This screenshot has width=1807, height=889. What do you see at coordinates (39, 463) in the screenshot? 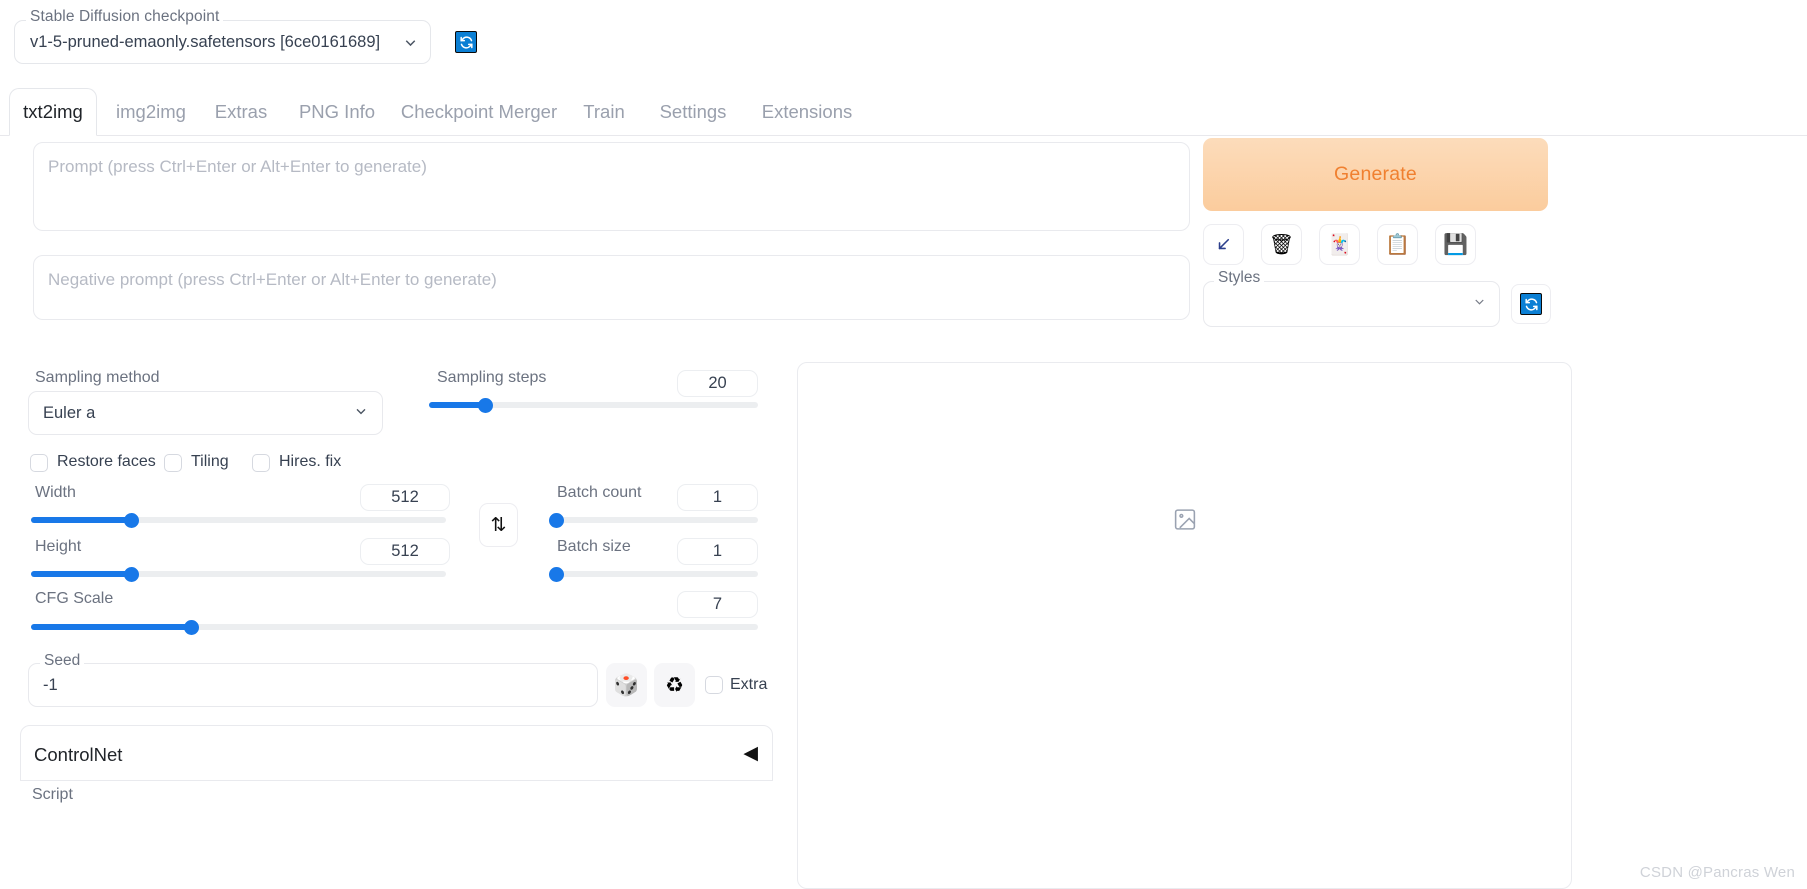
I see `restore-faces-checkbox` at bounding box center [39, 463].